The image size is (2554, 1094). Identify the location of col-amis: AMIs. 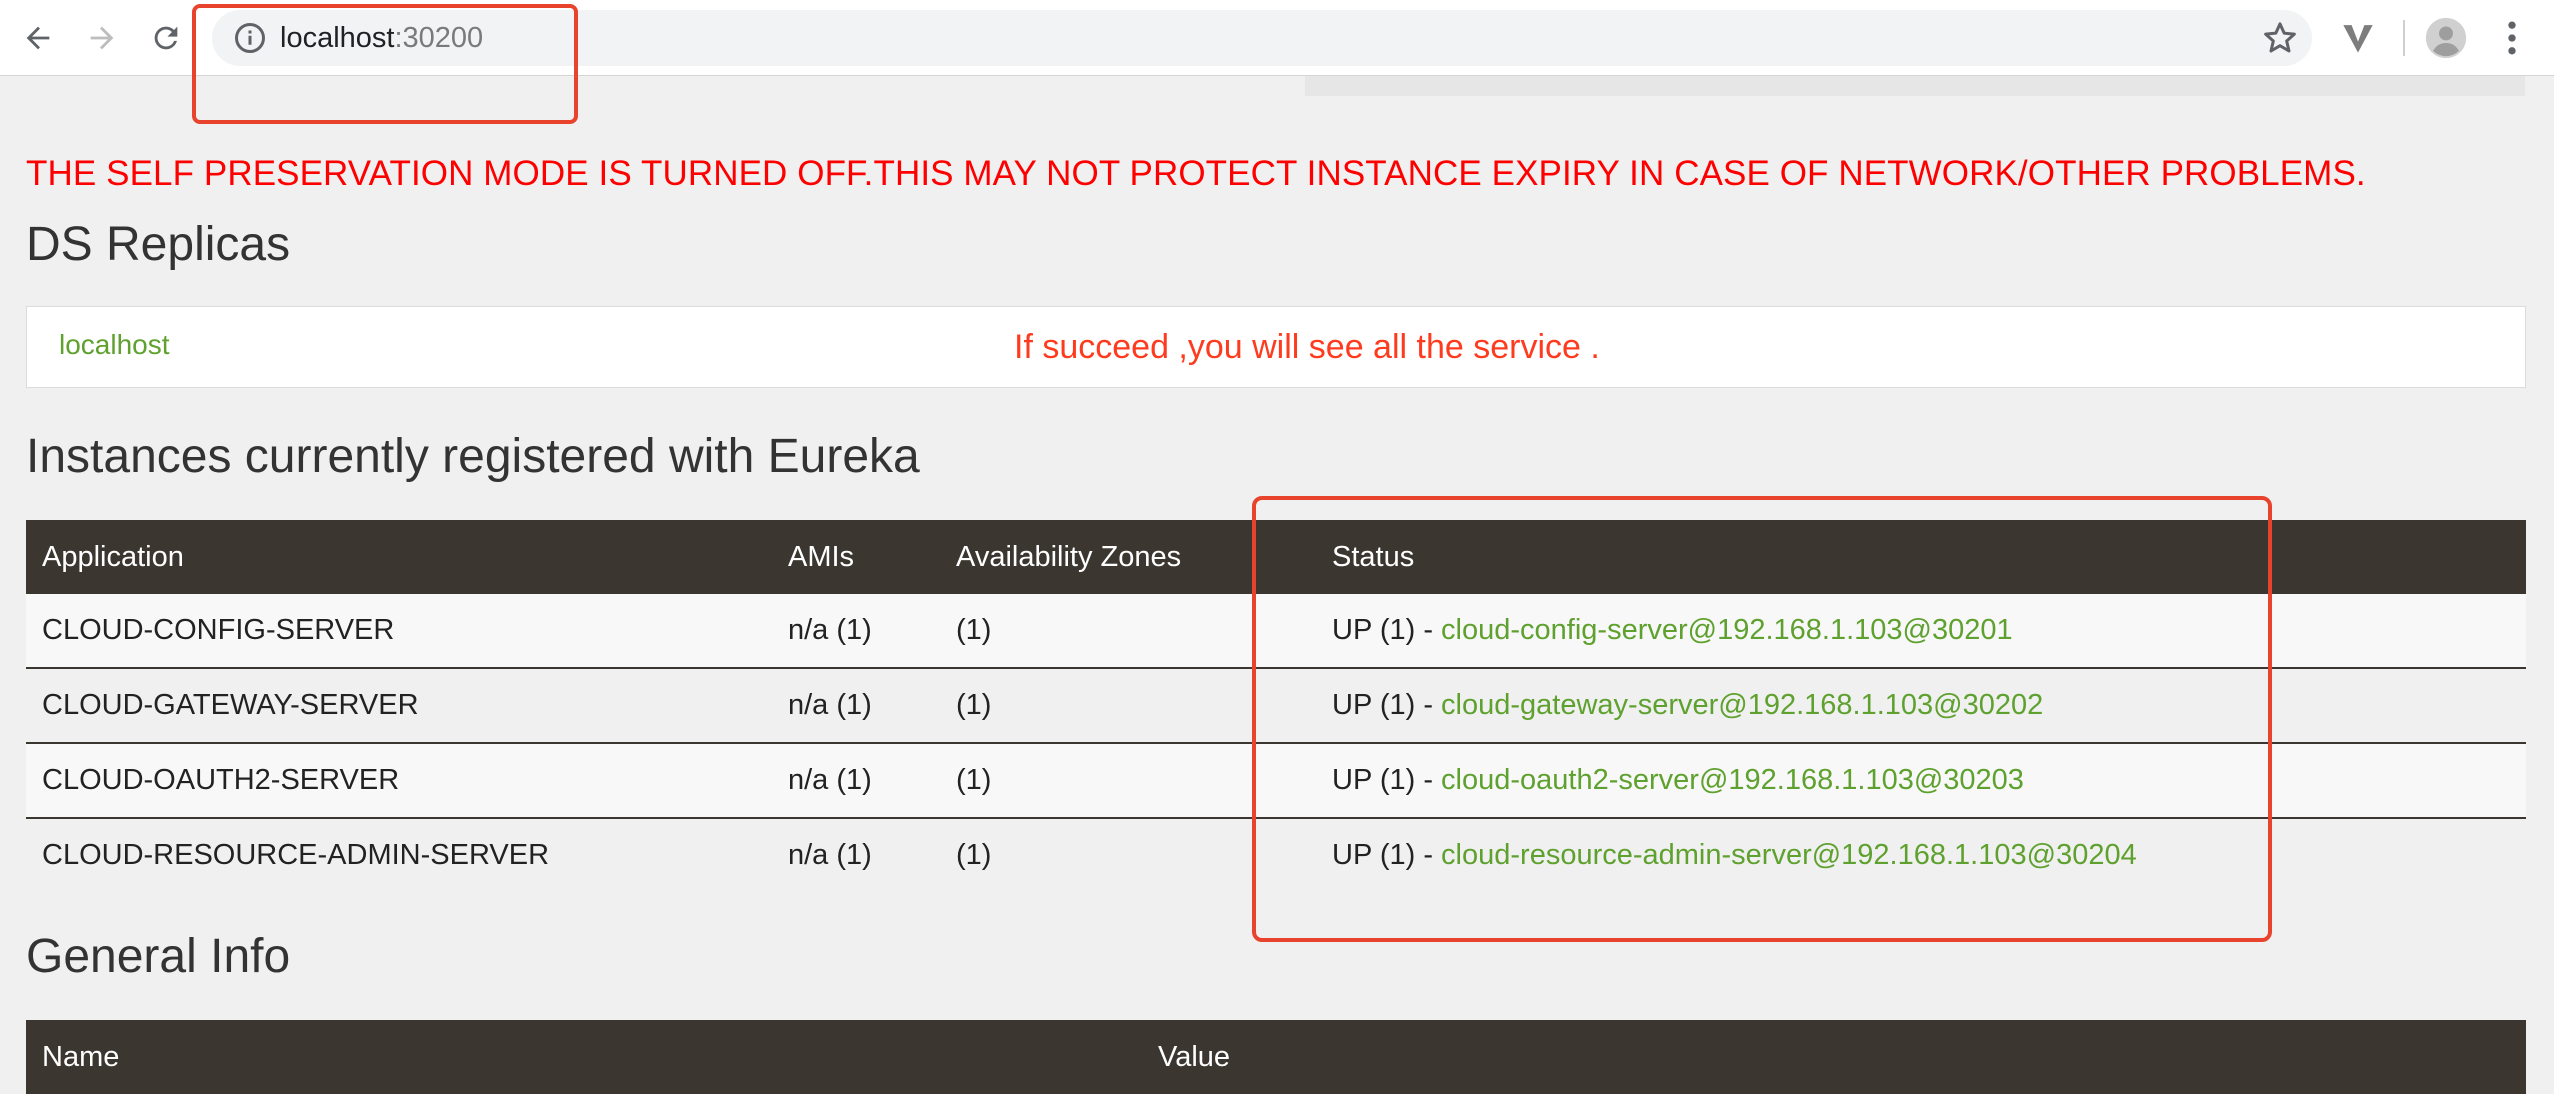
(856, 557).